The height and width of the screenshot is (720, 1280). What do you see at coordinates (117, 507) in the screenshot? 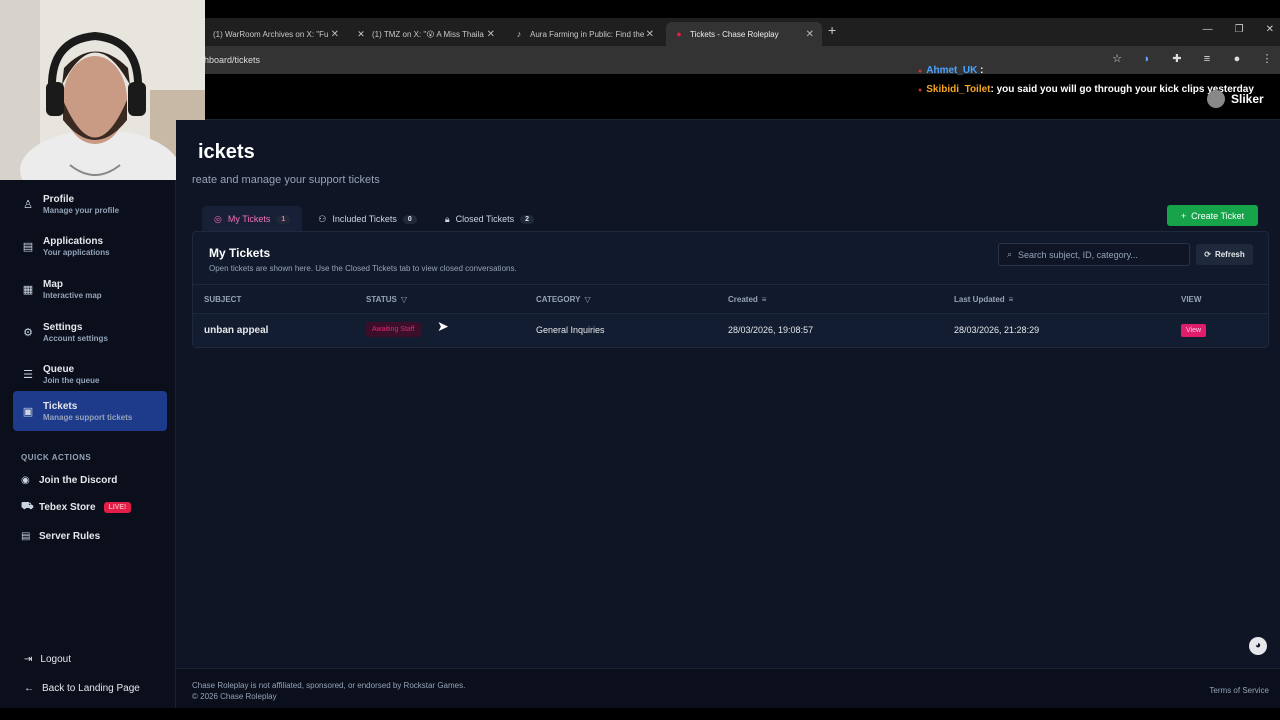
I see `live-badge: LIVE!` at bounding box center [117, 507].